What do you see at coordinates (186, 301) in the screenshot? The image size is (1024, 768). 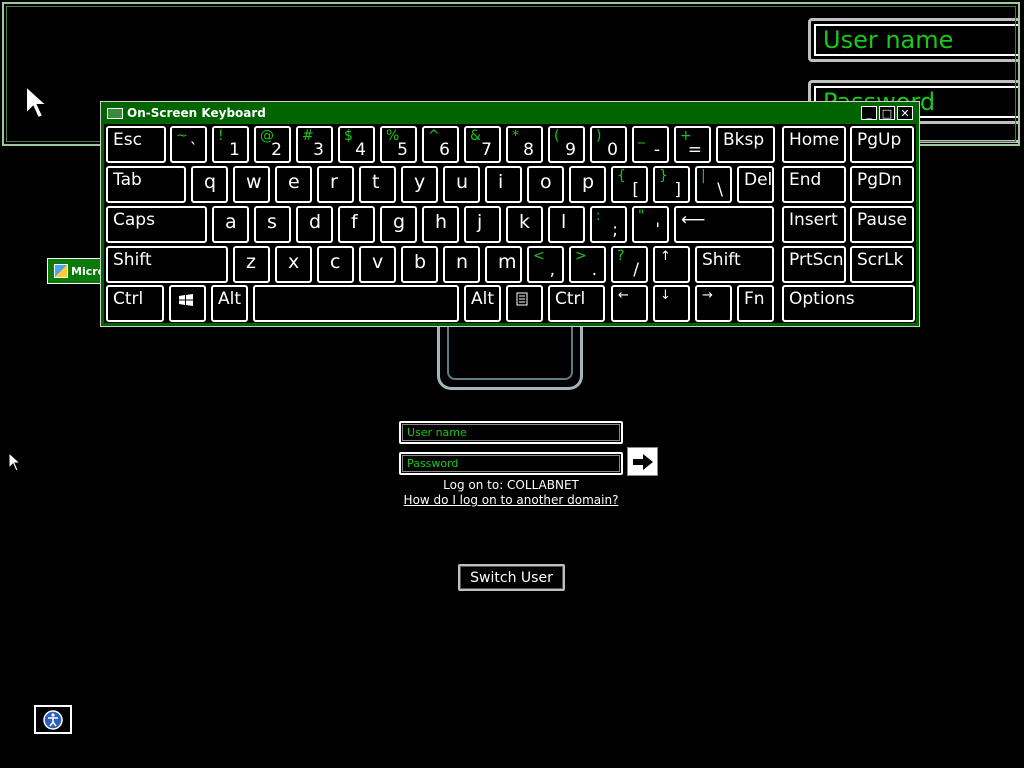 I see `windows-icon` at bounding box center [186, 301].